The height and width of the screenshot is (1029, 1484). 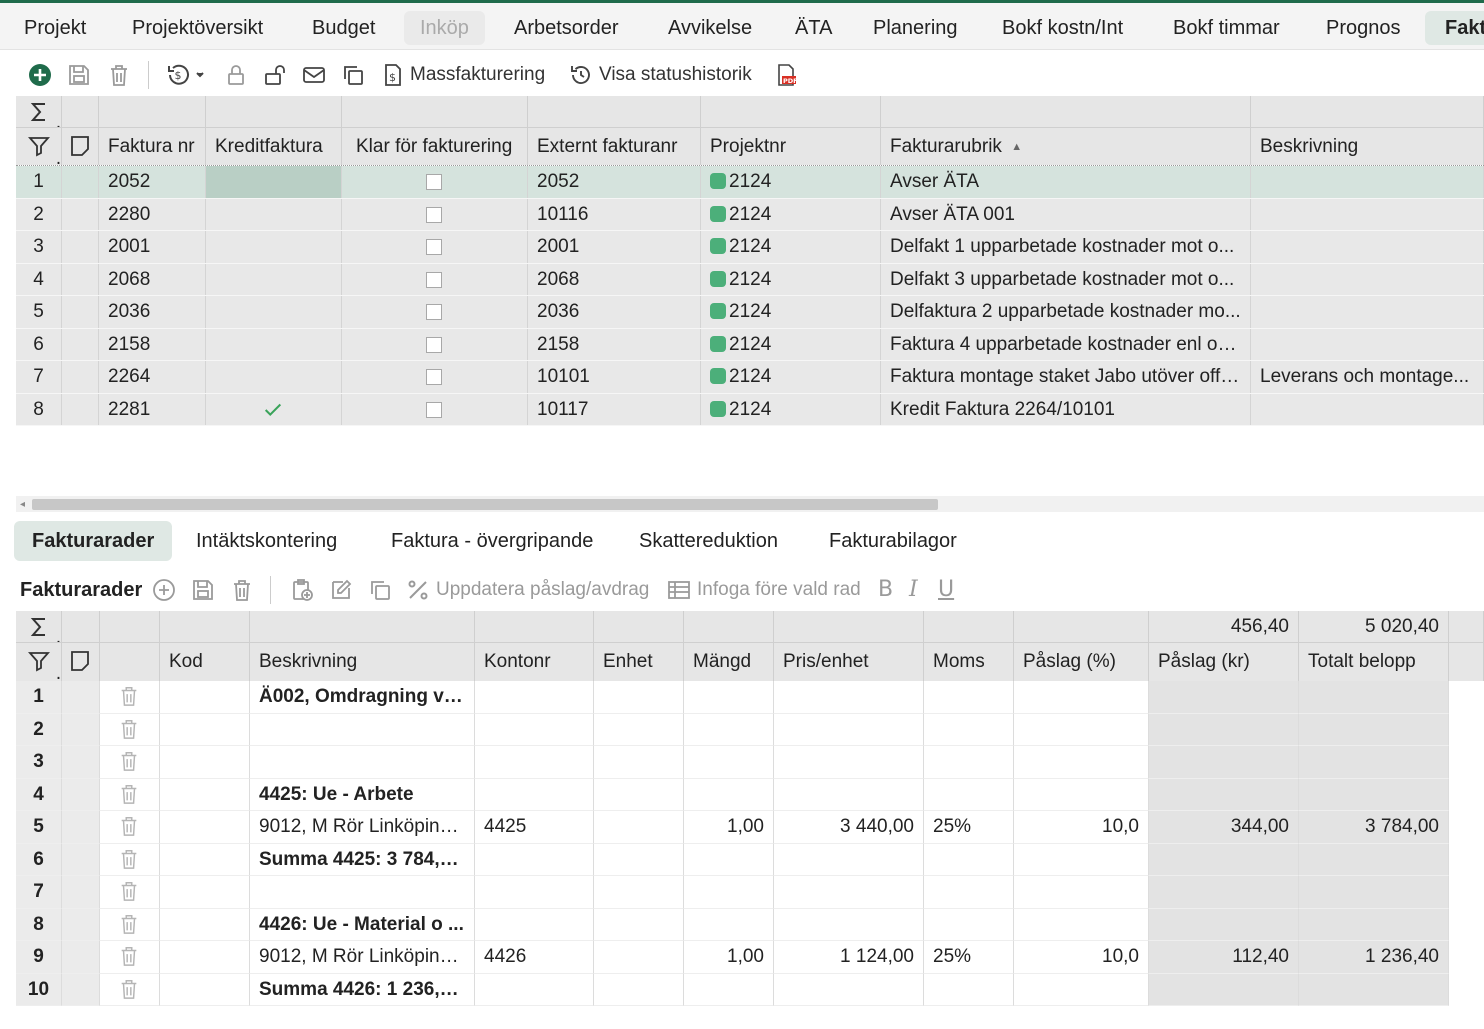 What do you see at coordinates (614, 279) in the screenshot?
I see `externt-fakturanr-cell: 2068` at bounding box center [614, 279].